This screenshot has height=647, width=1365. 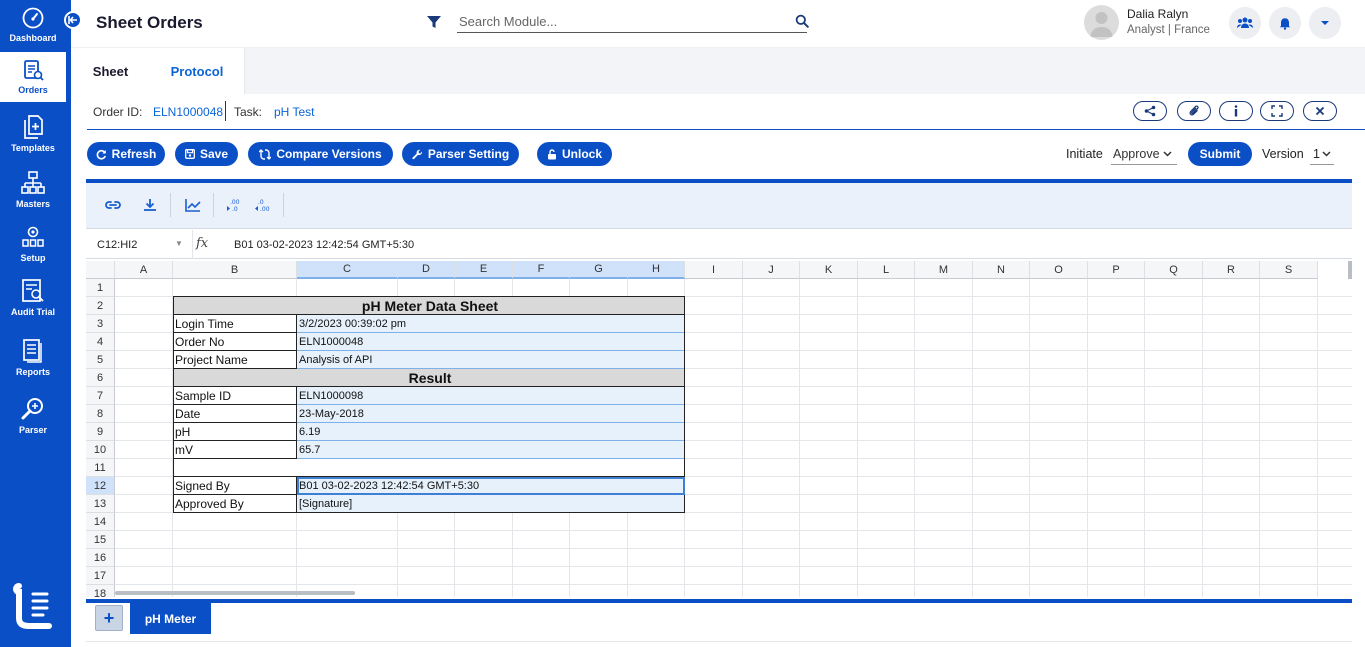 What do you see at coordinates (150, 205) in the screenshot?
I see `download-icon` at bounding box center [150, 205].